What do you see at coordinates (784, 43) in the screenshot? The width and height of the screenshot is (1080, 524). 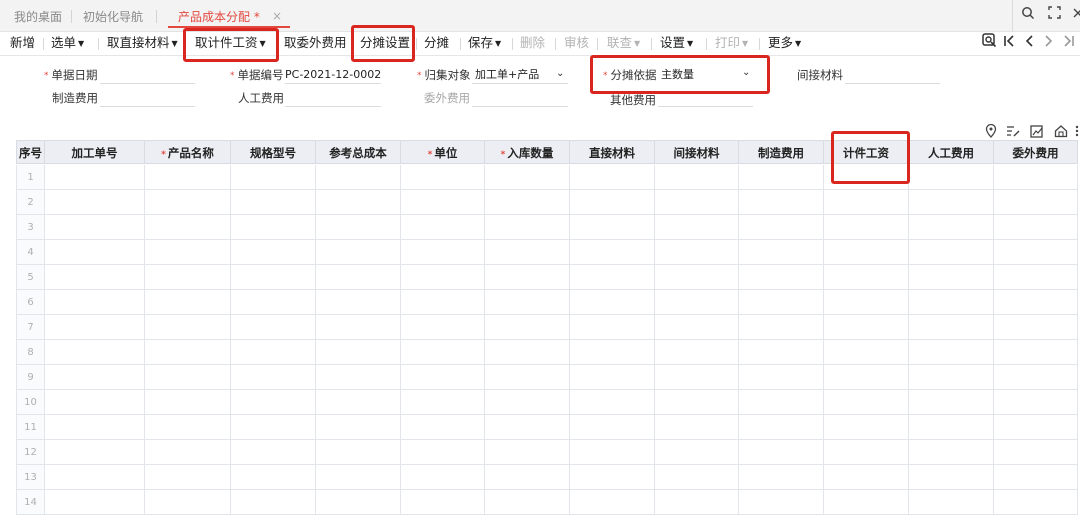 I see `more-button: 更多 ▼` at bounding box center [784, 43].